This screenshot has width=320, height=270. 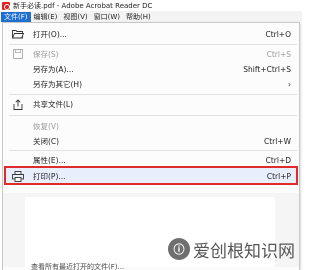 What do you see at coordinates (151, 84) in the screenshot?
I see `menu-item-save-as-other: 另存为其它(H) ›` at bounding box center [151, 84].